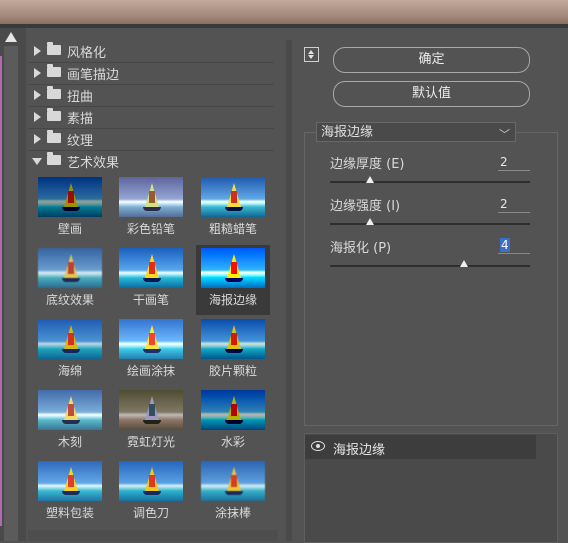 Image resolution: width=568 pixels, height=543 pixels. I want to click on canvas-preview-edge, so click(13, 284).